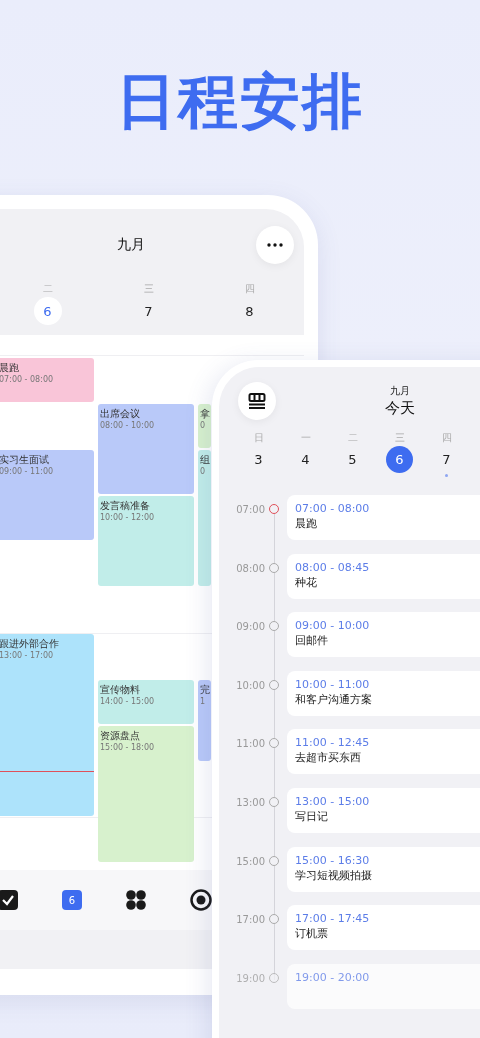  Describe the element at coordinates (333, 626) in the screenshot. I see `event-time: 09:00 - 10:00` at that location.